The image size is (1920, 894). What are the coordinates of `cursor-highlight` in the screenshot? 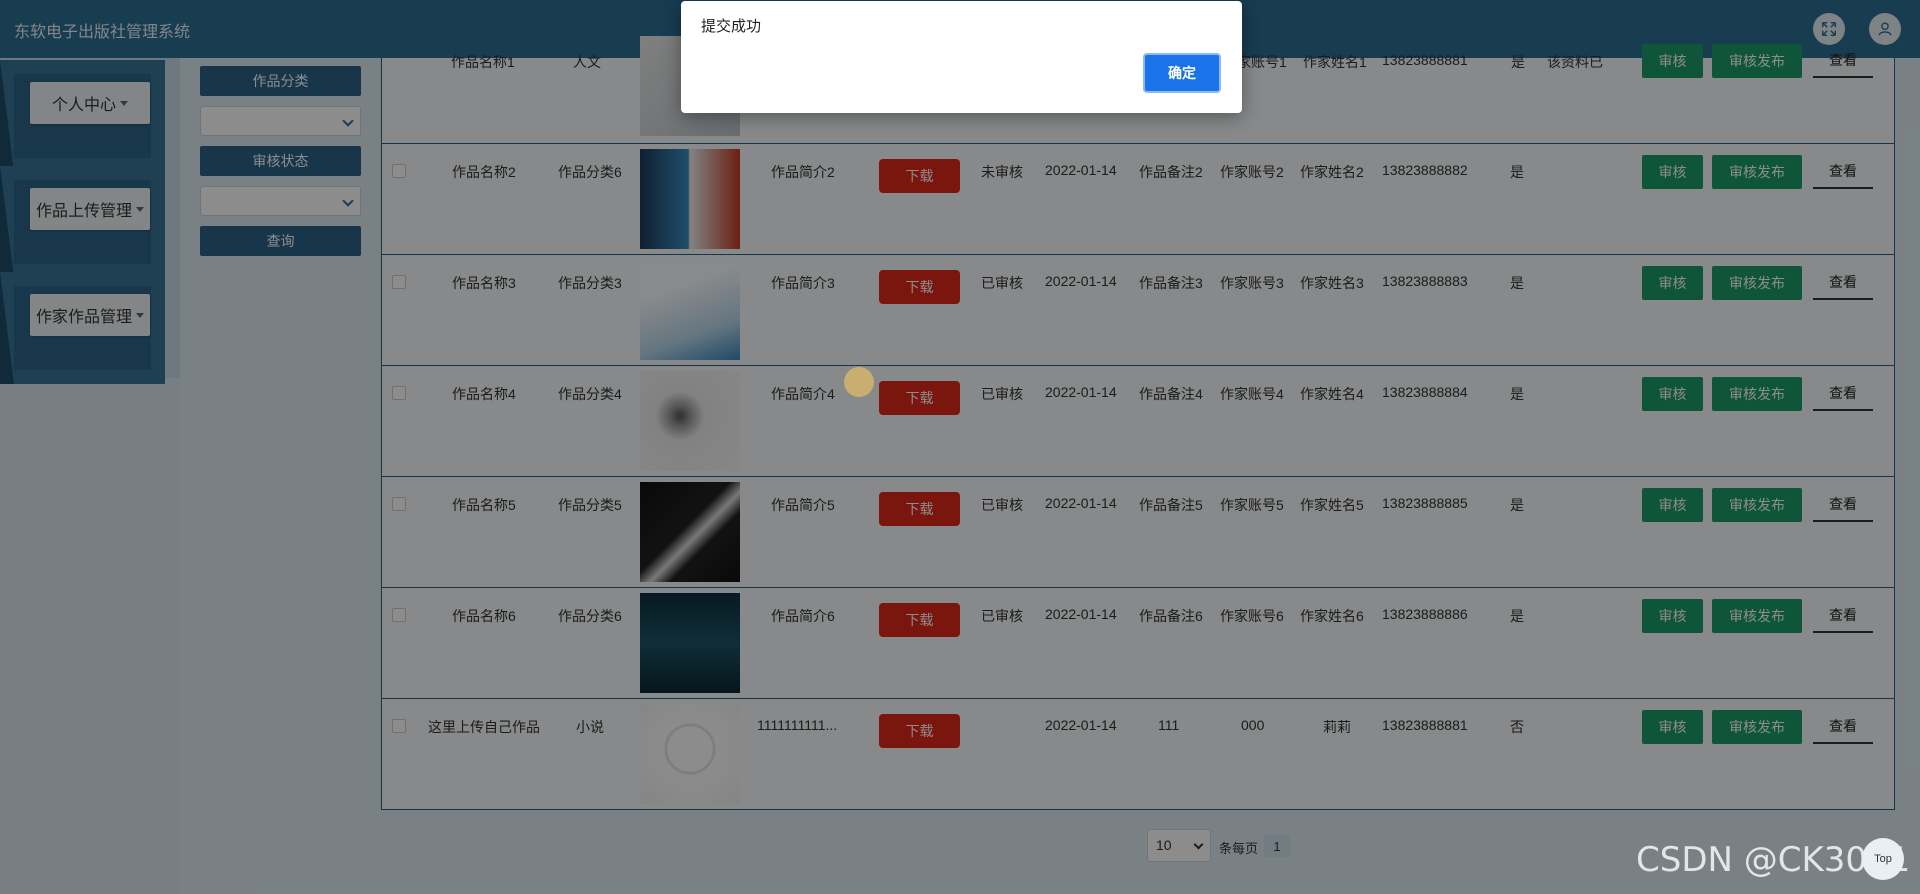 It's located at (859, 382).